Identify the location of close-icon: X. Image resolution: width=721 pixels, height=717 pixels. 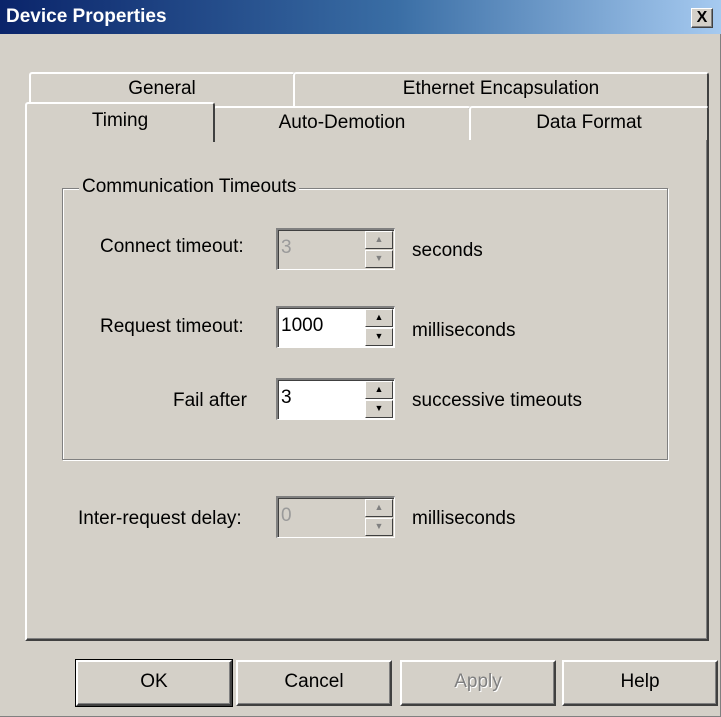
(702, 17).